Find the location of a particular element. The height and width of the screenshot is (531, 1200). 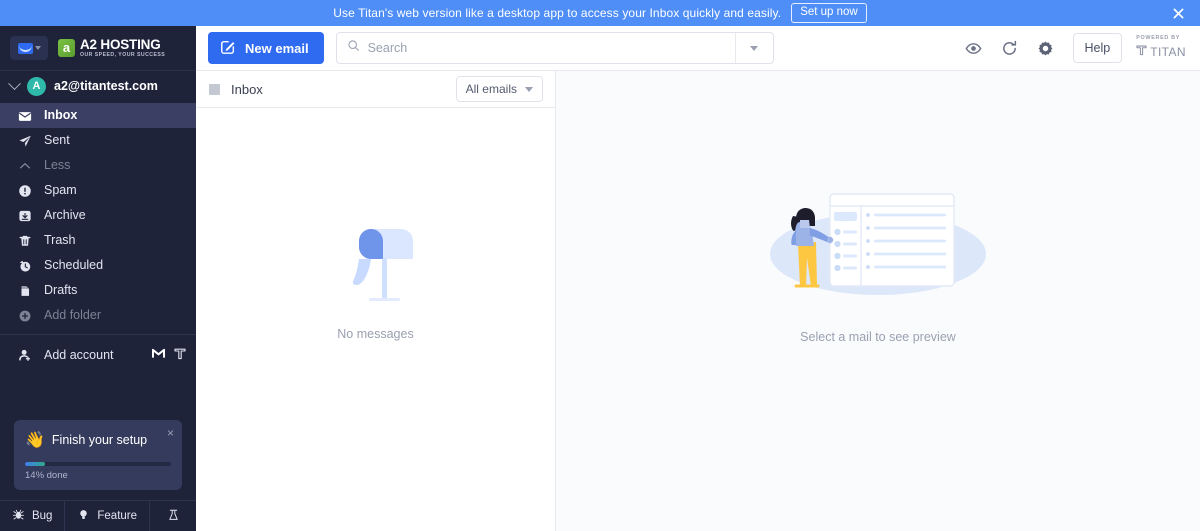

request-feature-label: Feature is located at coordinates (117, 516).